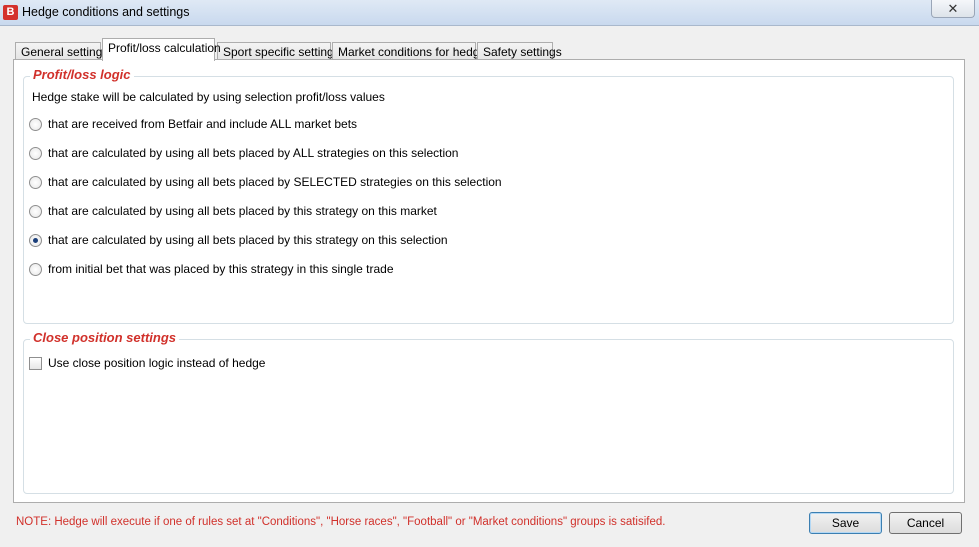 The width and height of the screenshot is (979, 547). I want to click on tab-profit-loss-calculation: Profit/loss calculation, so click(161, 49).